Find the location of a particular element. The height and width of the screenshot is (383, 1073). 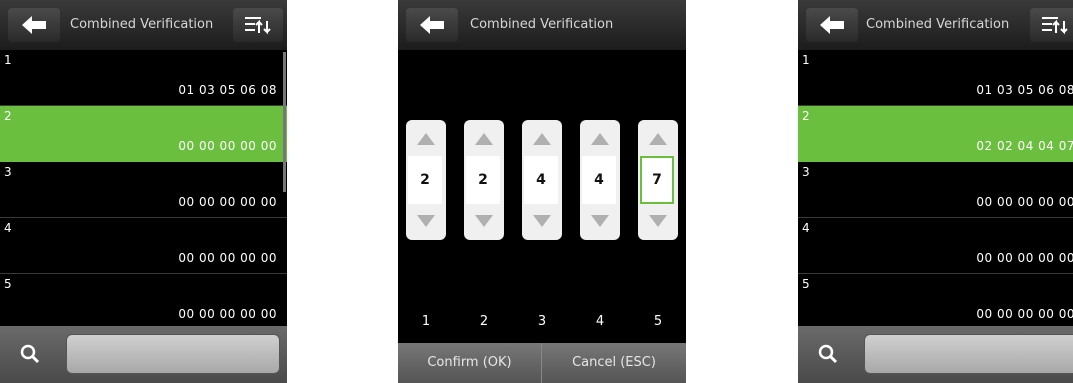

column-label: 4 is located at coordinates (600, 321).